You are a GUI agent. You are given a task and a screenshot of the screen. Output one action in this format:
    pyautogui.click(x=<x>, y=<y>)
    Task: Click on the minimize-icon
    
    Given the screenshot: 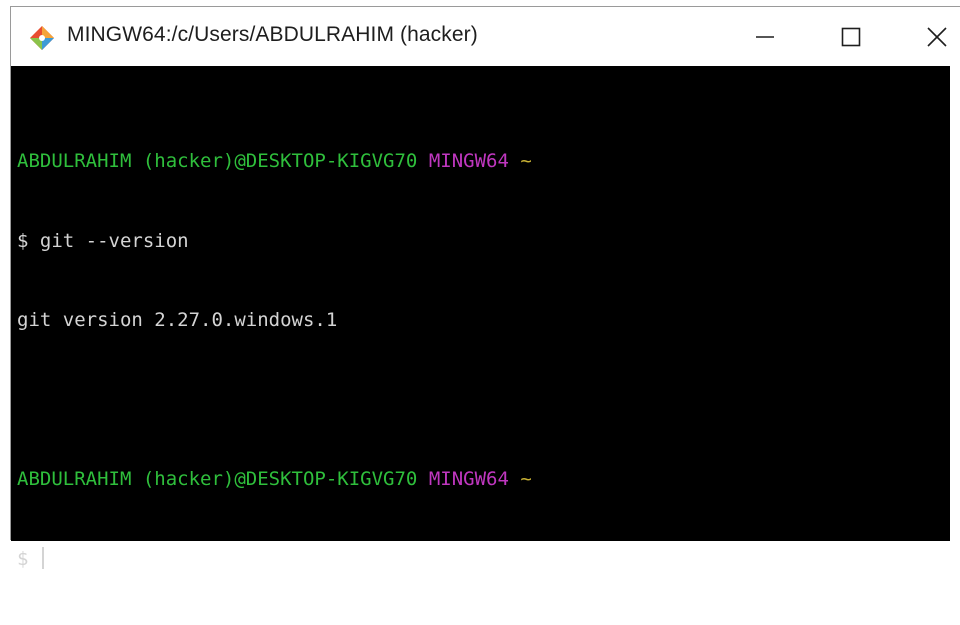 What is the action you would take?
    pyautogui.click(x=765, y=36)
    